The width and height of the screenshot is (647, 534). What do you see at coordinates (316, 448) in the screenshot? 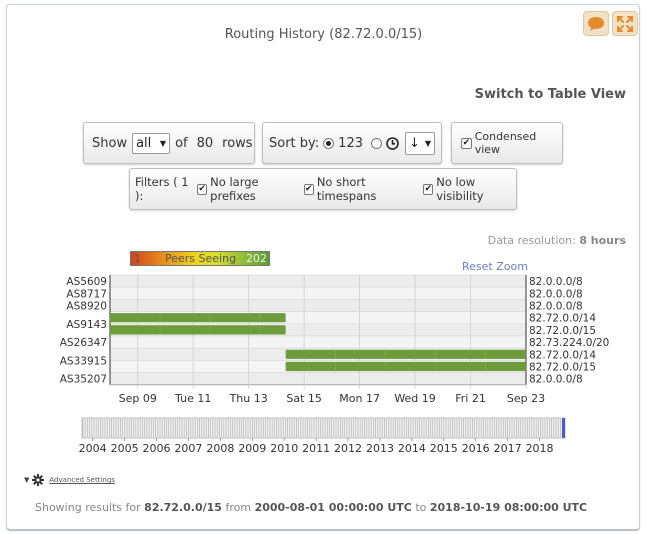
I see `navigator-year-label: 2011` at bounding box center [316, 448].